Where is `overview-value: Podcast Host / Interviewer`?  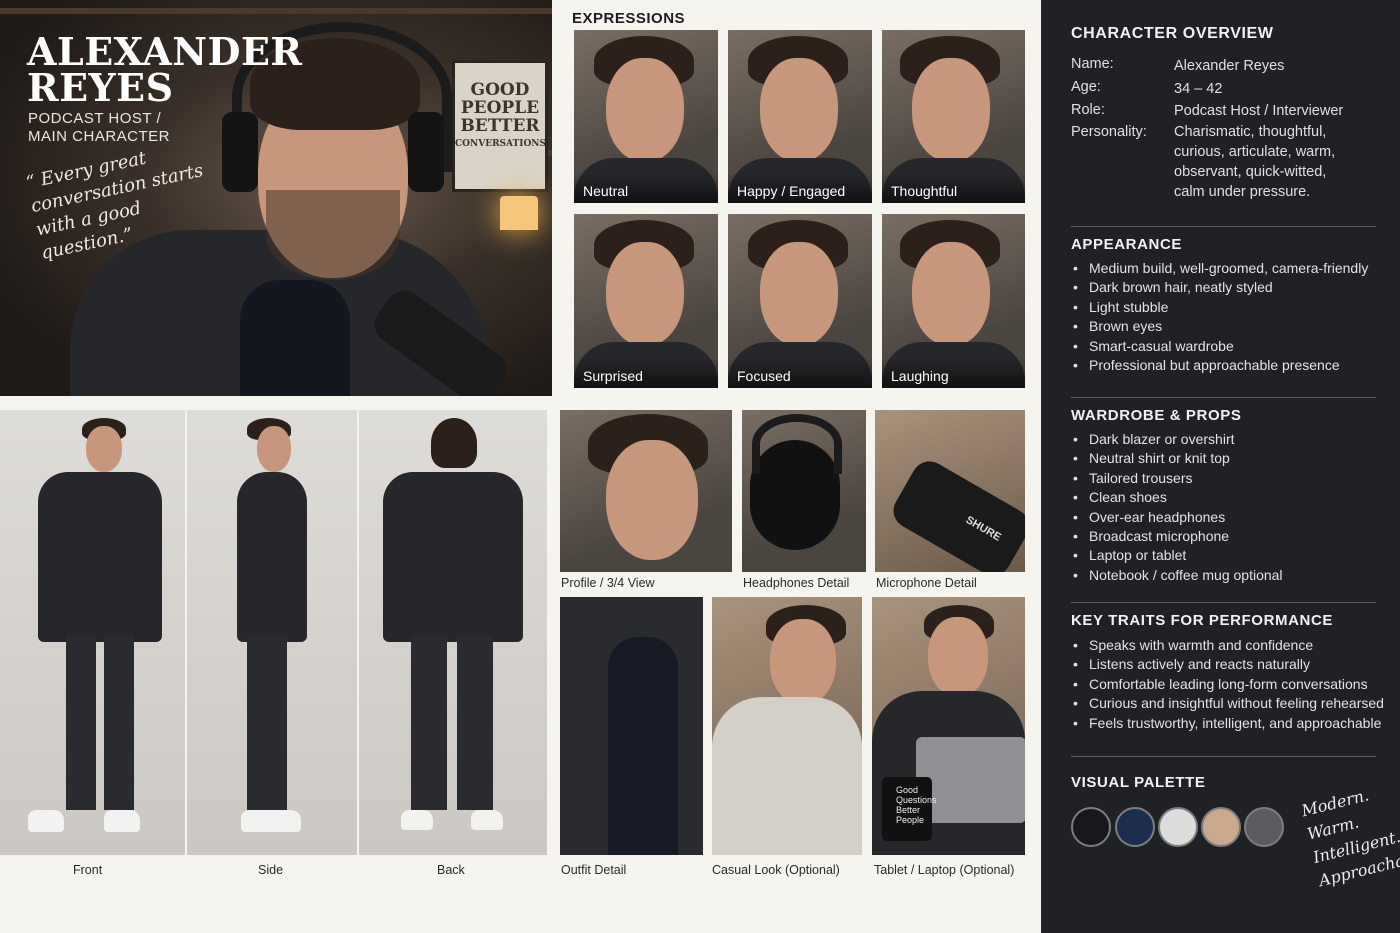 overview-value: Podcast Host / Interviewer is located at coordinates (1259, 111).